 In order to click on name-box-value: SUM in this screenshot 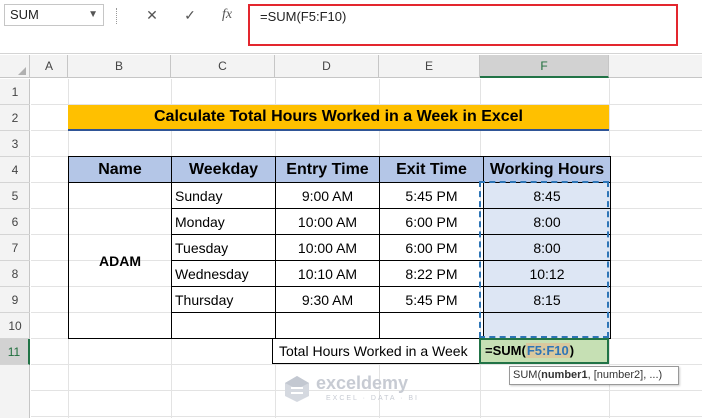, I will do `click(24, 14)`.